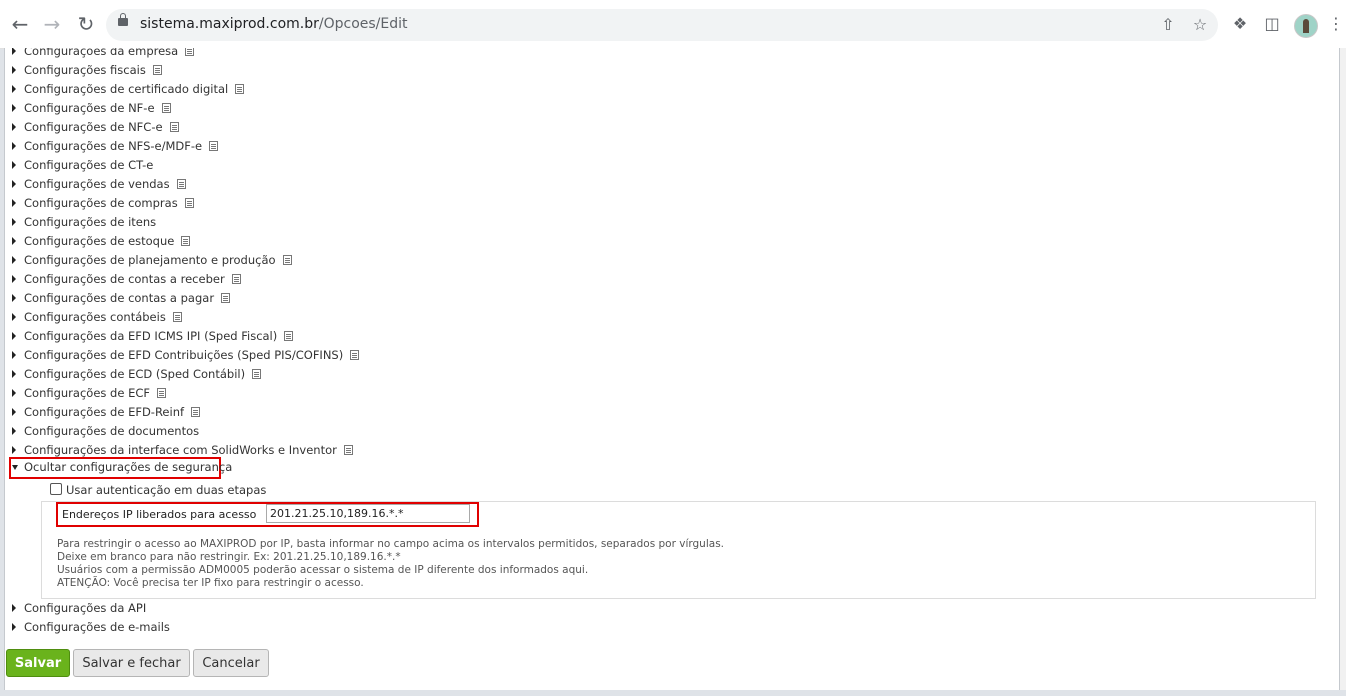 This screenshot has height=696, width=1346. I want to click on section-item: Configurações de NFS-e/MDF-e, so click(115, 146).